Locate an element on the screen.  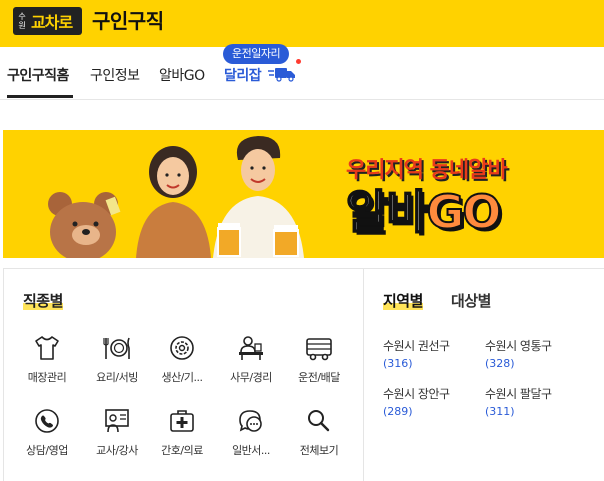
nav-item-dallijob: 달리잡 is located at coordinates (243, 75).